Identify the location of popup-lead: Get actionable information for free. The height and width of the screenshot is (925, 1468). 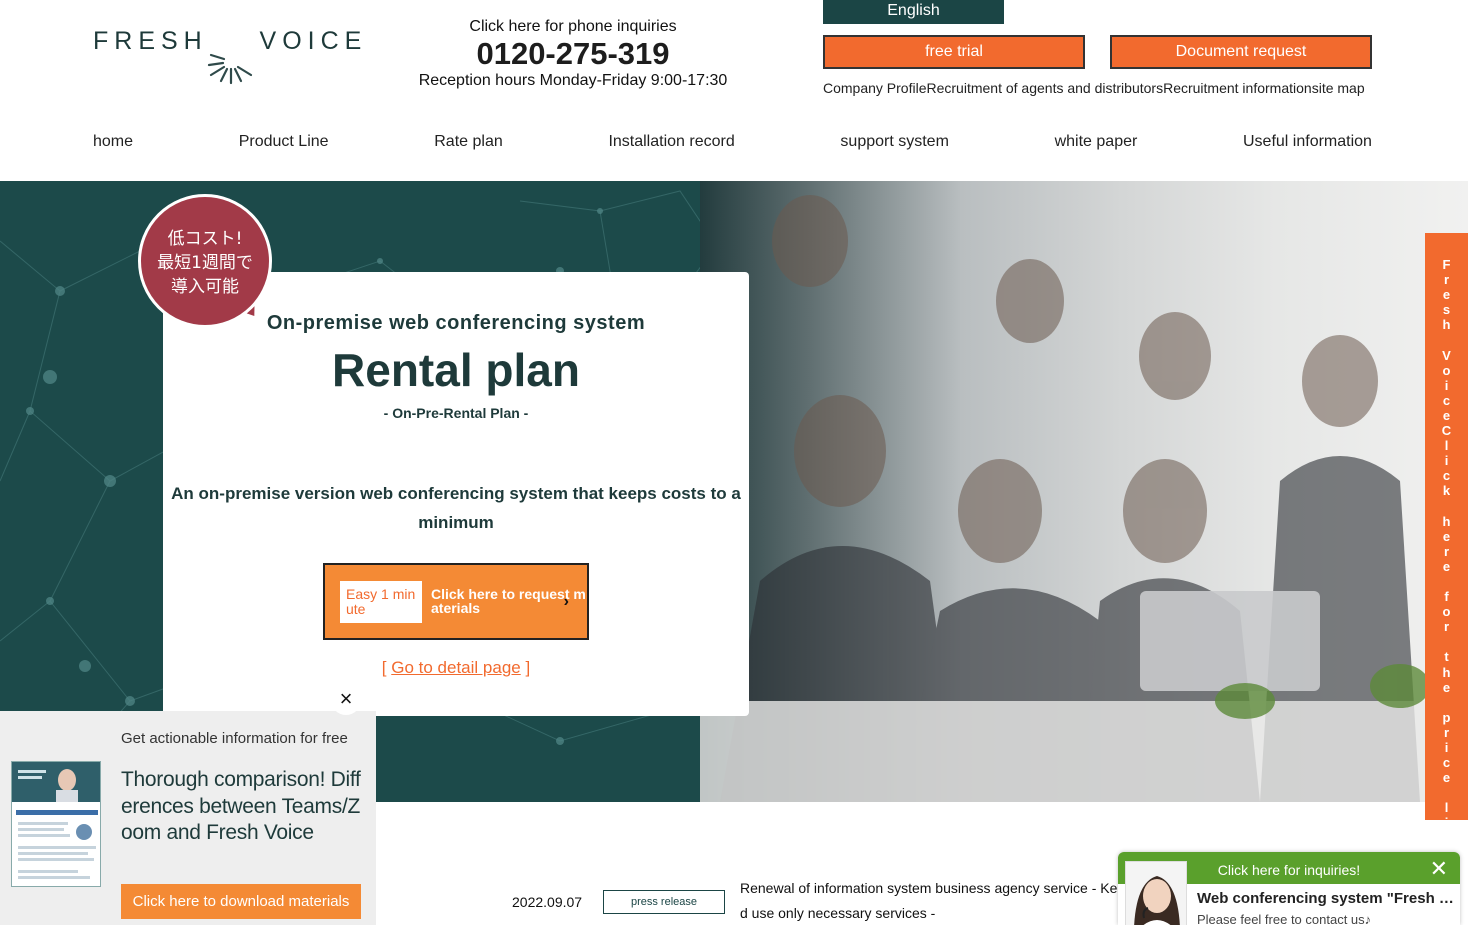
(234, 738).